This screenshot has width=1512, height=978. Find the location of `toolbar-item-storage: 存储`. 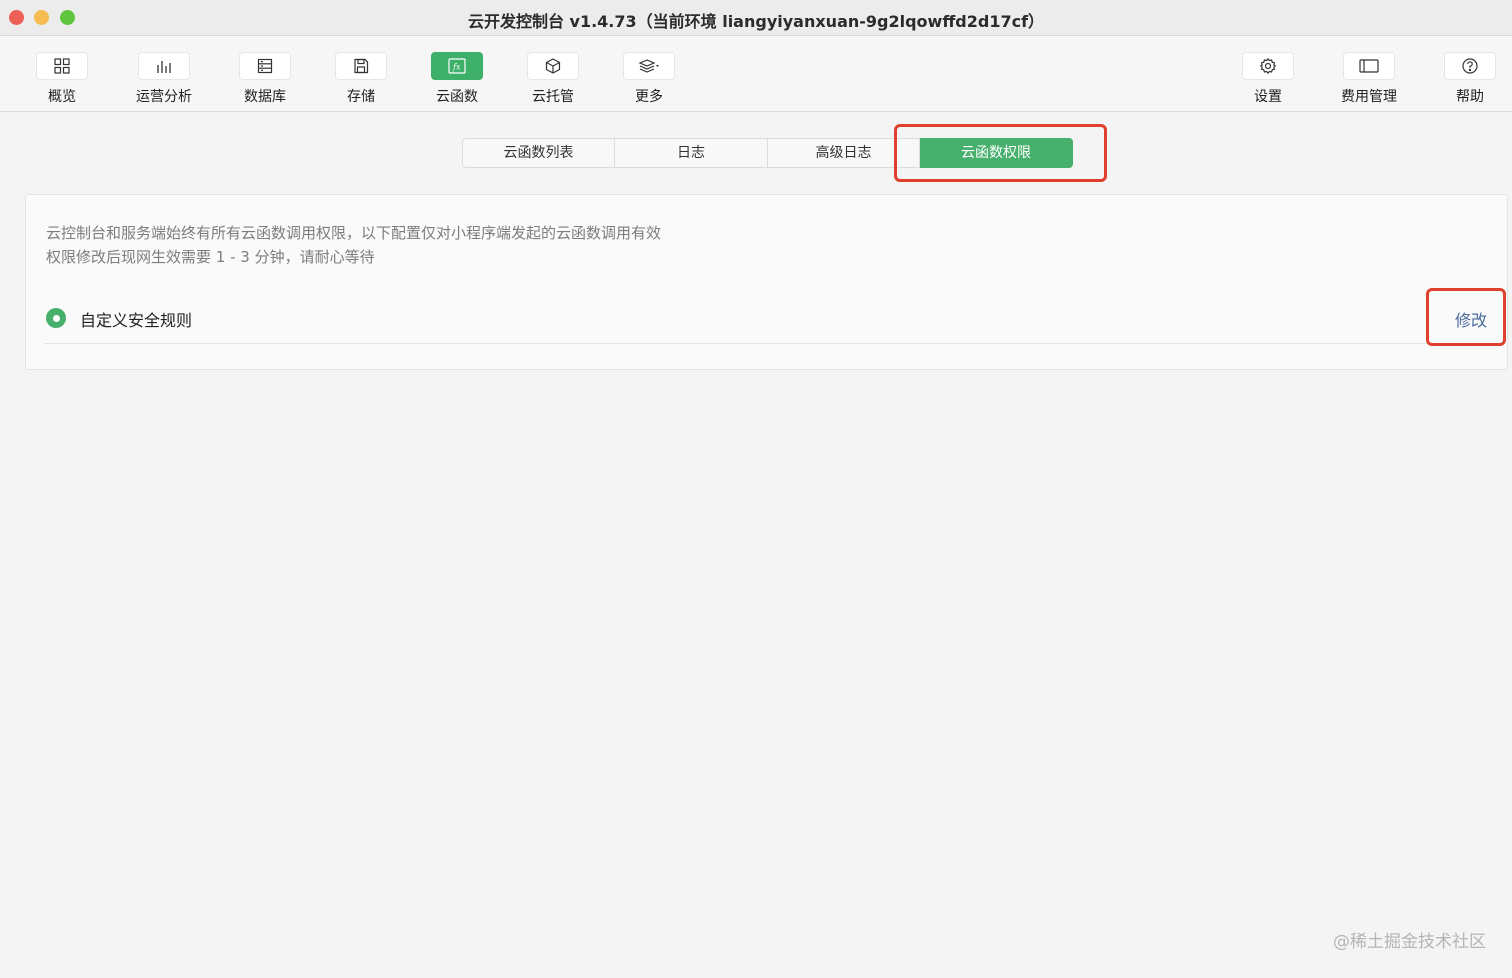

toolbar-item-storage: 存储 is located at coordinates (361, 79).